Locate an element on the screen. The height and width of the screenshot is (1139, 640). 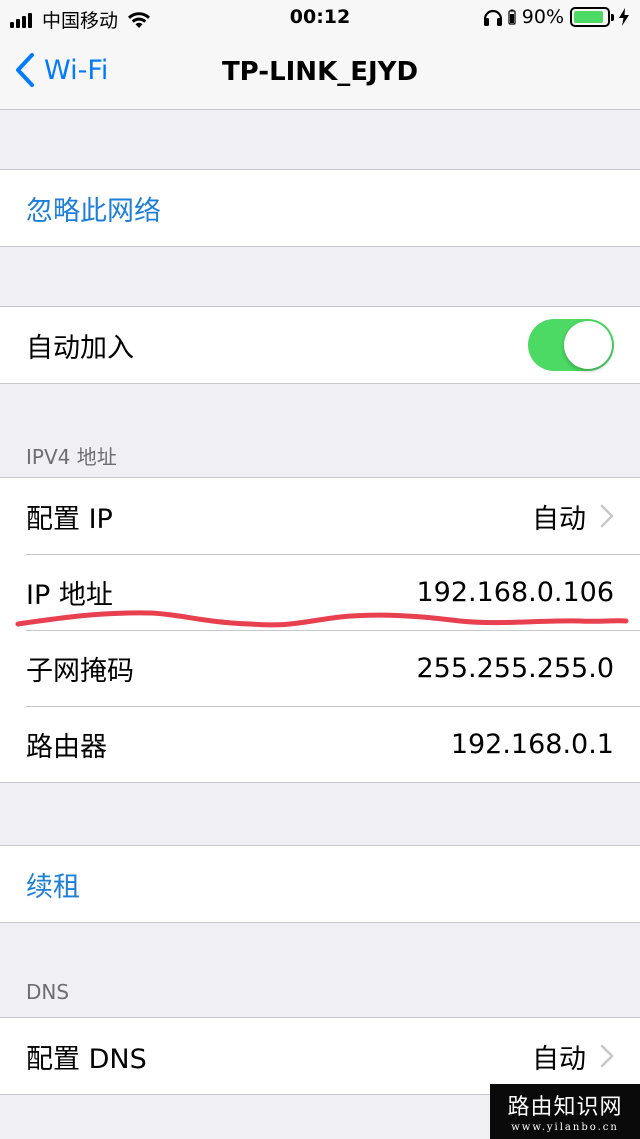
configure-ip-label: 配置 IP is located at coordinates (69, 519).